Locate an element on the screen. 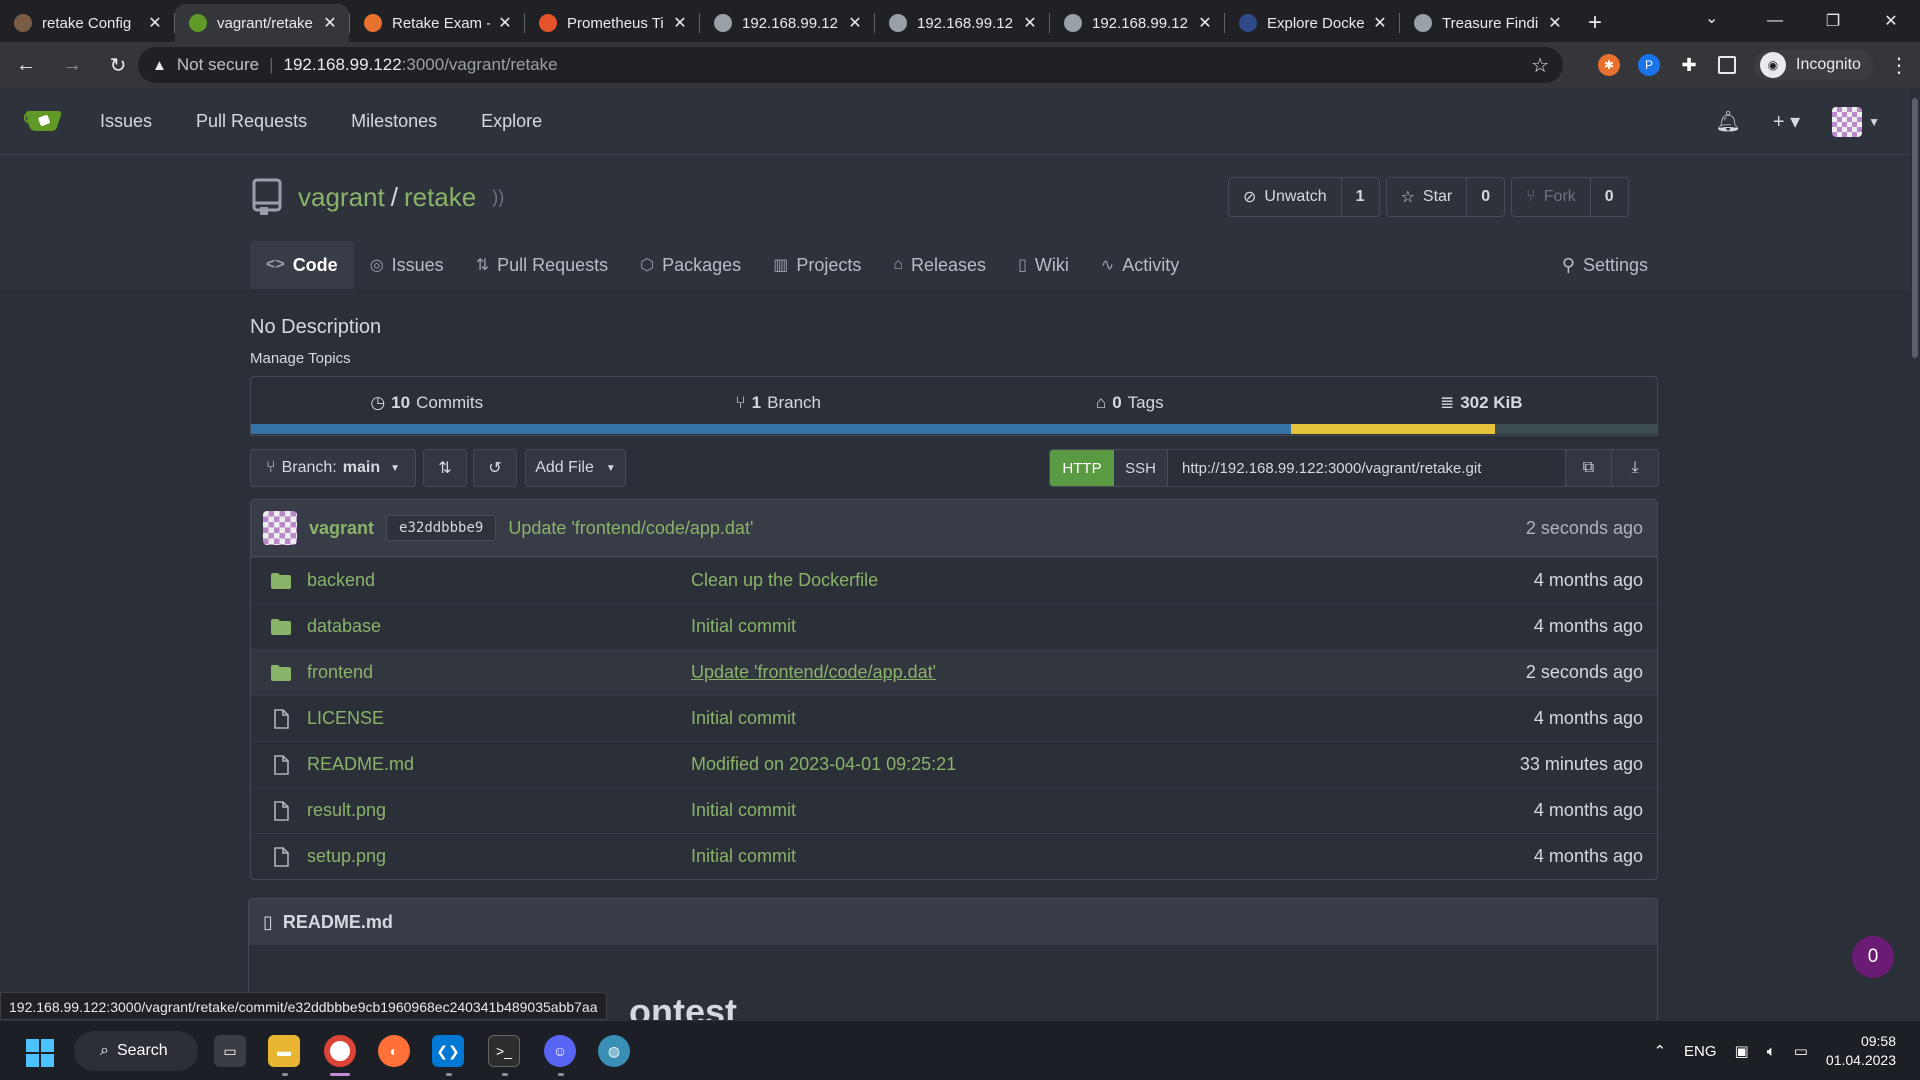  firefox-icon: ◐ is located at coordinates (394, 1051).